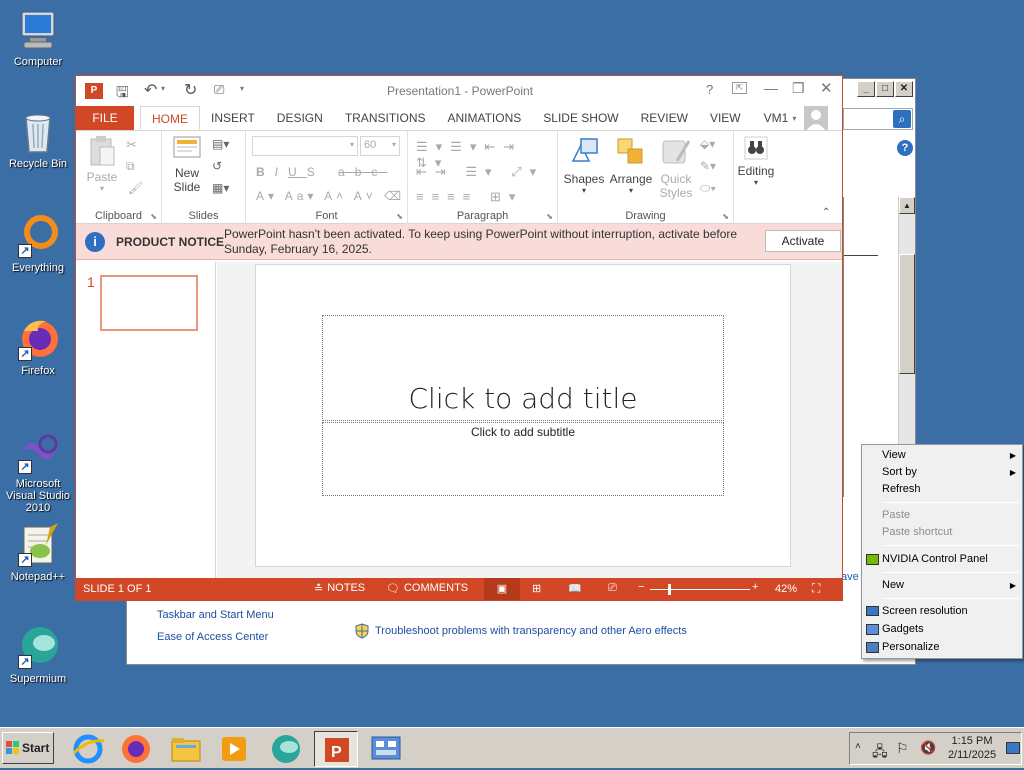  Describe the element at coordinates (234, 749) in the screenshot. I see `media-player-taskbar-icon` at that location.